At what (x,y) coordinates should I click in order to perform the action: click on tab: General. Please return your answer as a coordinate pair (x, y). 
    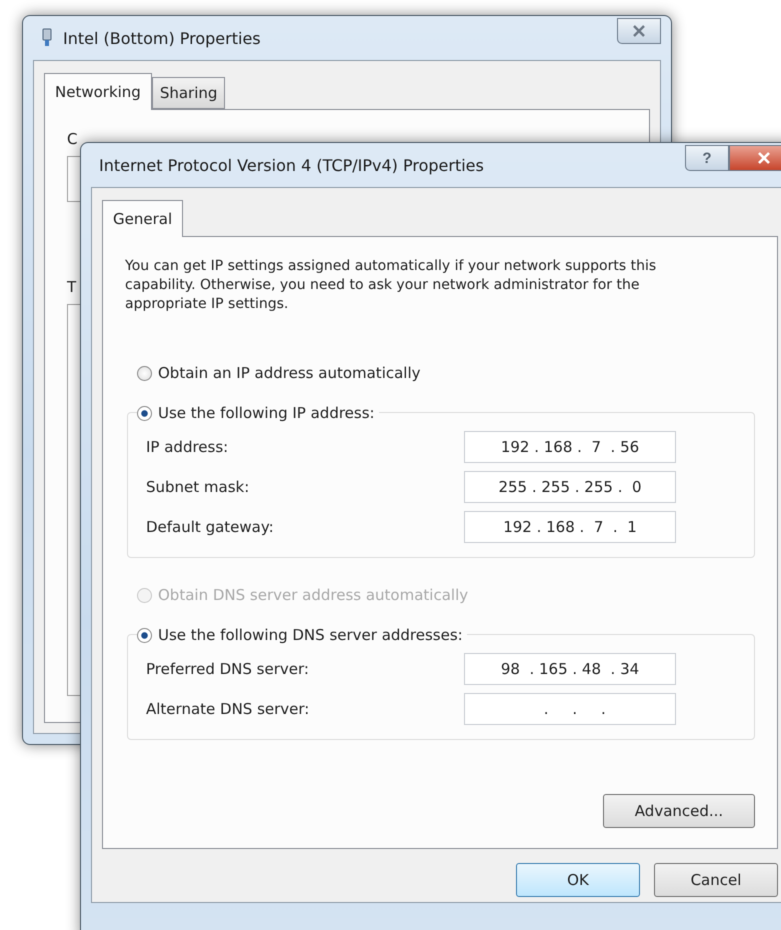
    Looking at the image, I should click on (143, 218).